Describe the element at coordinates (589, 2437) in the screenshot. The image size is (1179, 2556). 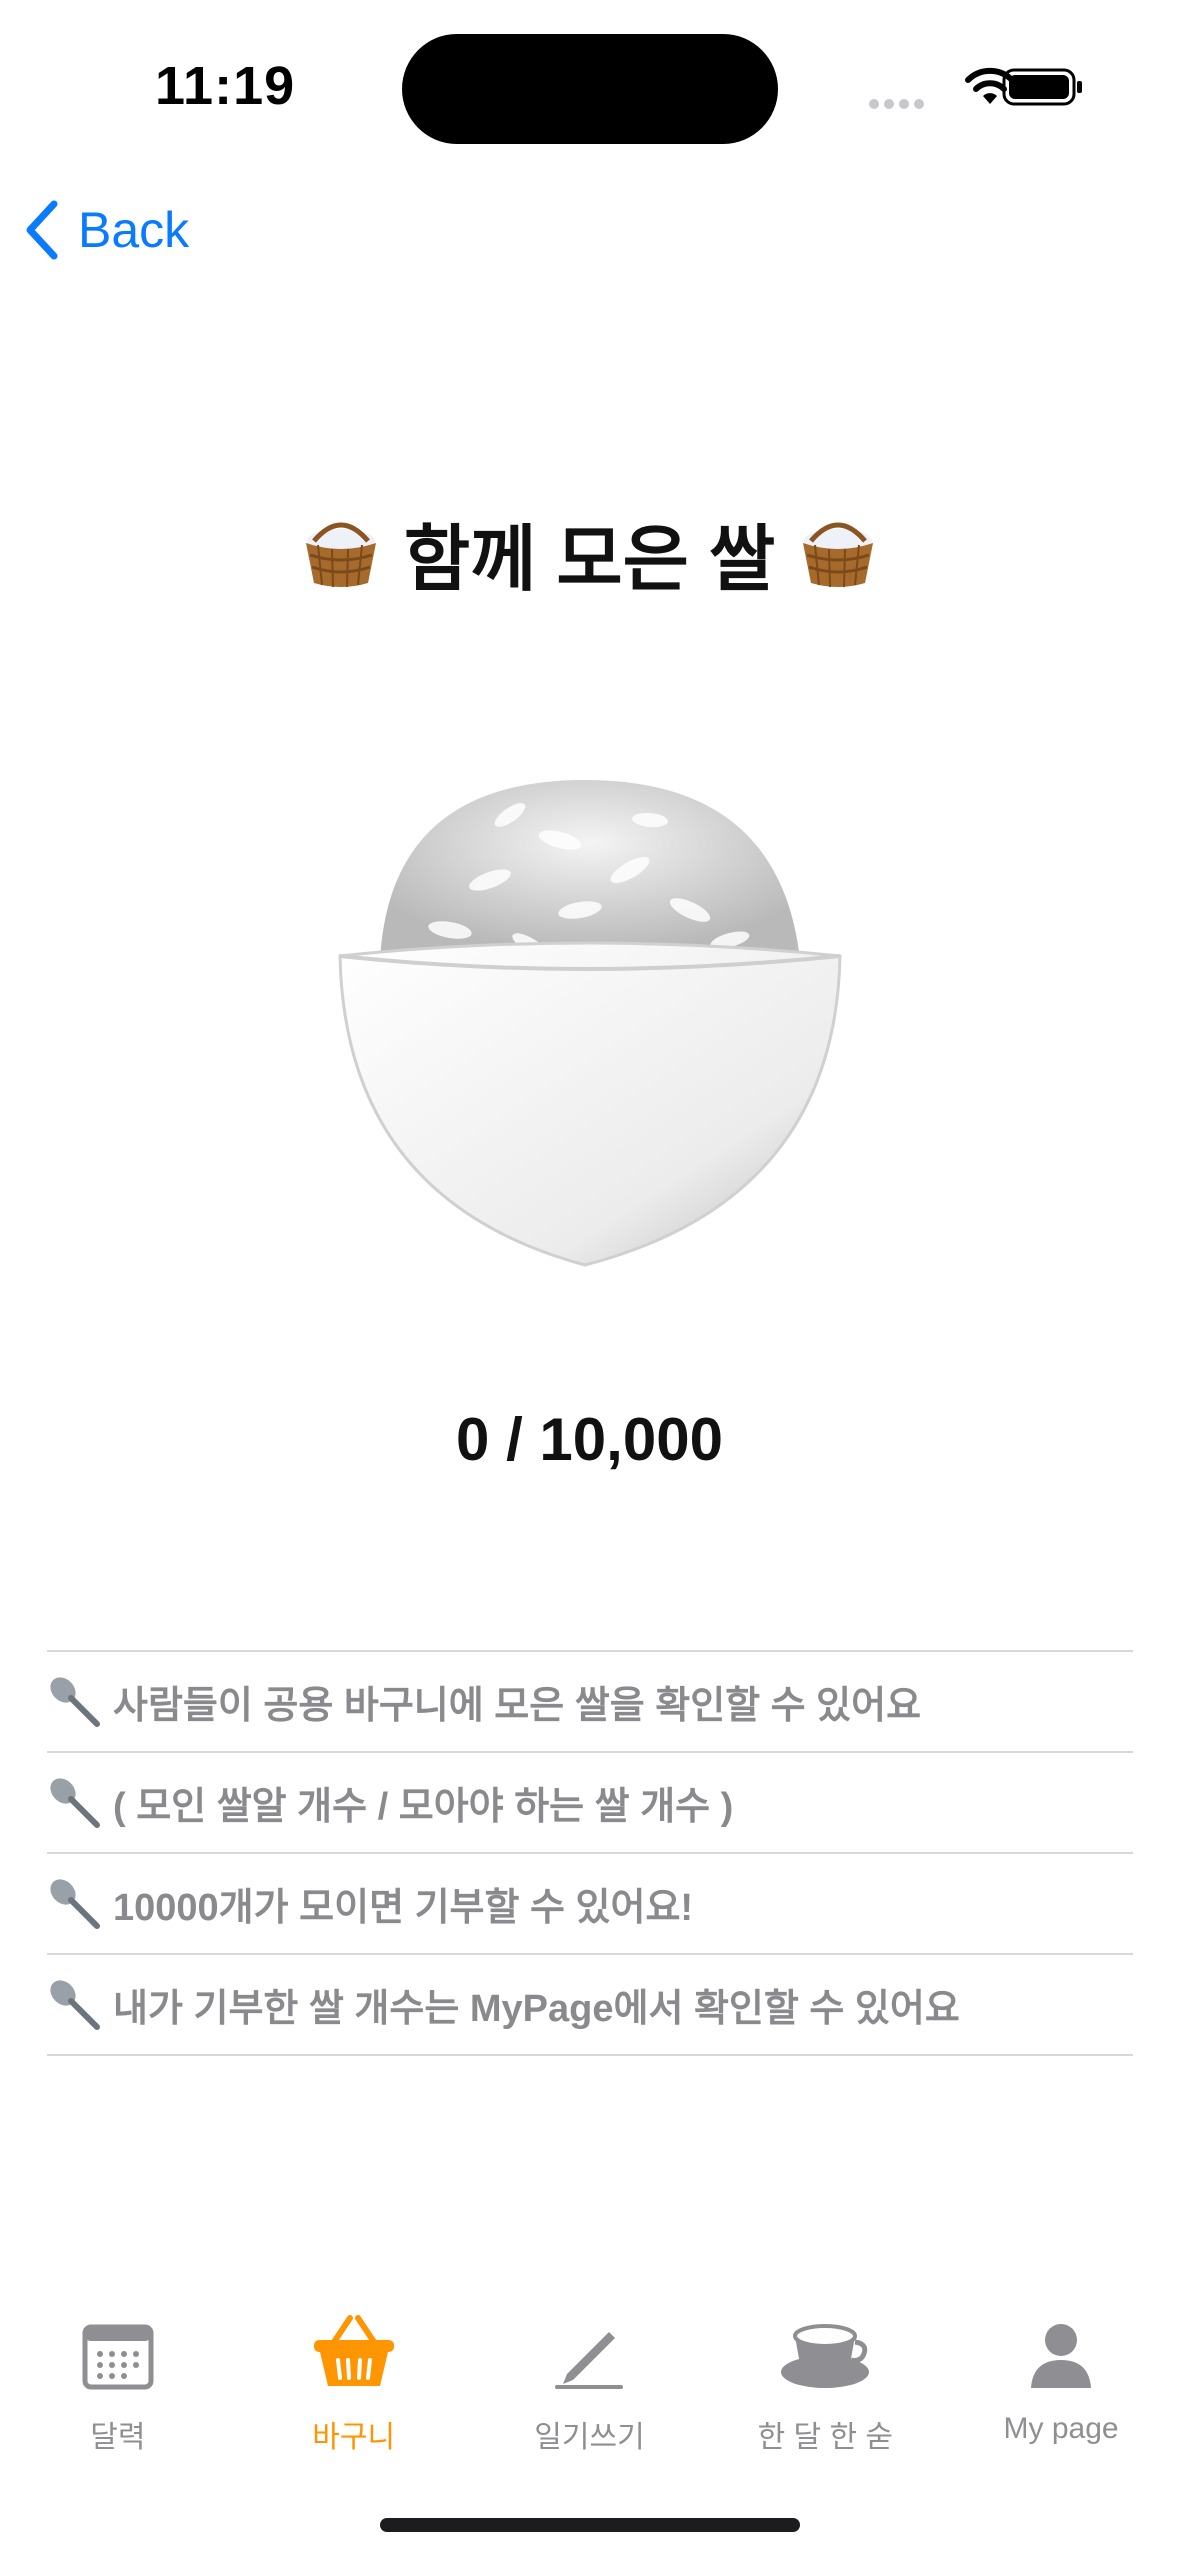
I see `tab-label: 일기쓰기` at that location.